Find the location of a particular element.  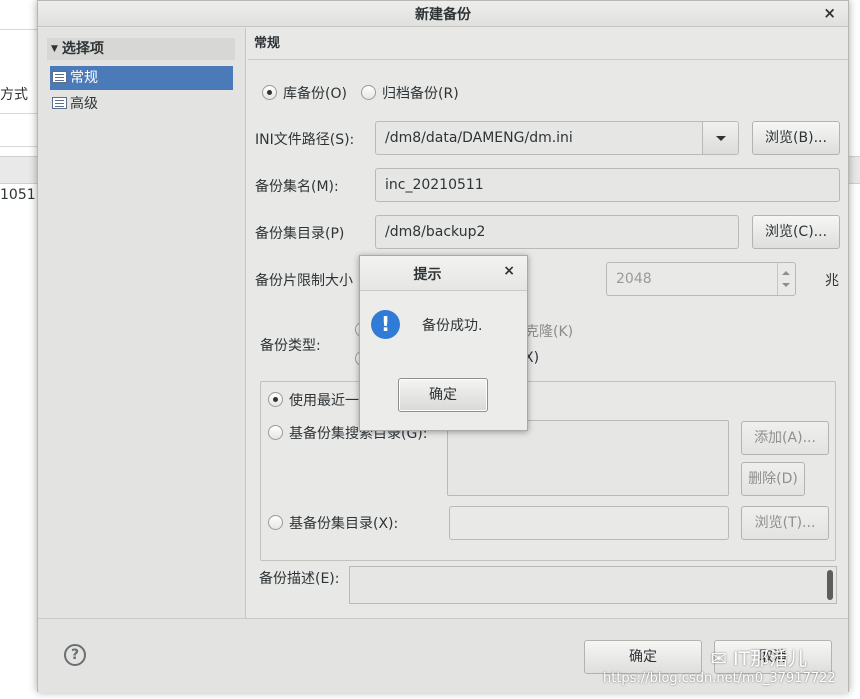

backup-set-name-input: inc_20210511 is located at coordinates (607, 185).